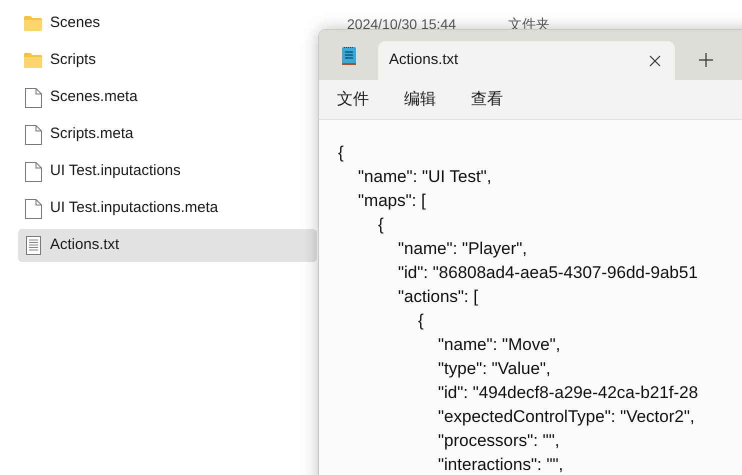 The height and width of the screenshot is (475, 742). Describe the element at coordinates (566, 417) in the screenshot. I see `code-line: "expectedControlType": "Vector2",` at that location.